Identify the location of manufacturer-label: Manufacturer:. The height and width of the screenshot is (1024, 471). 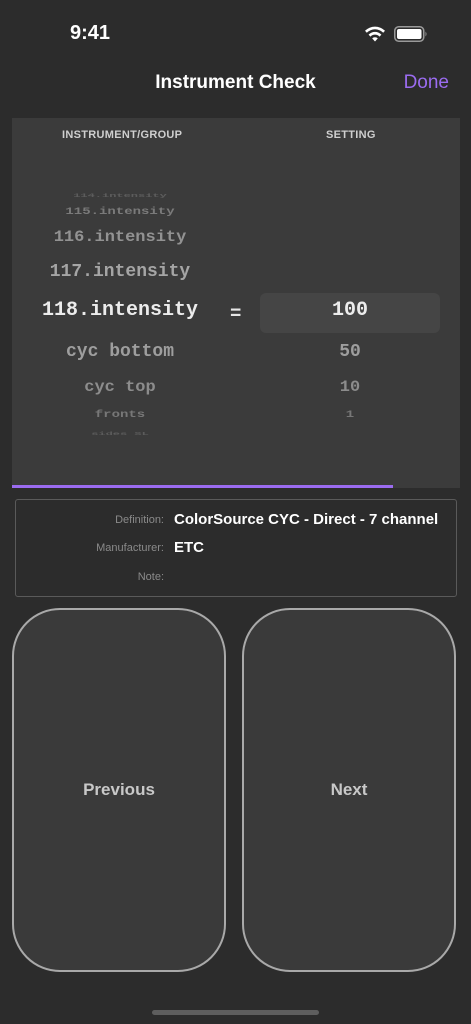
(130, 548).